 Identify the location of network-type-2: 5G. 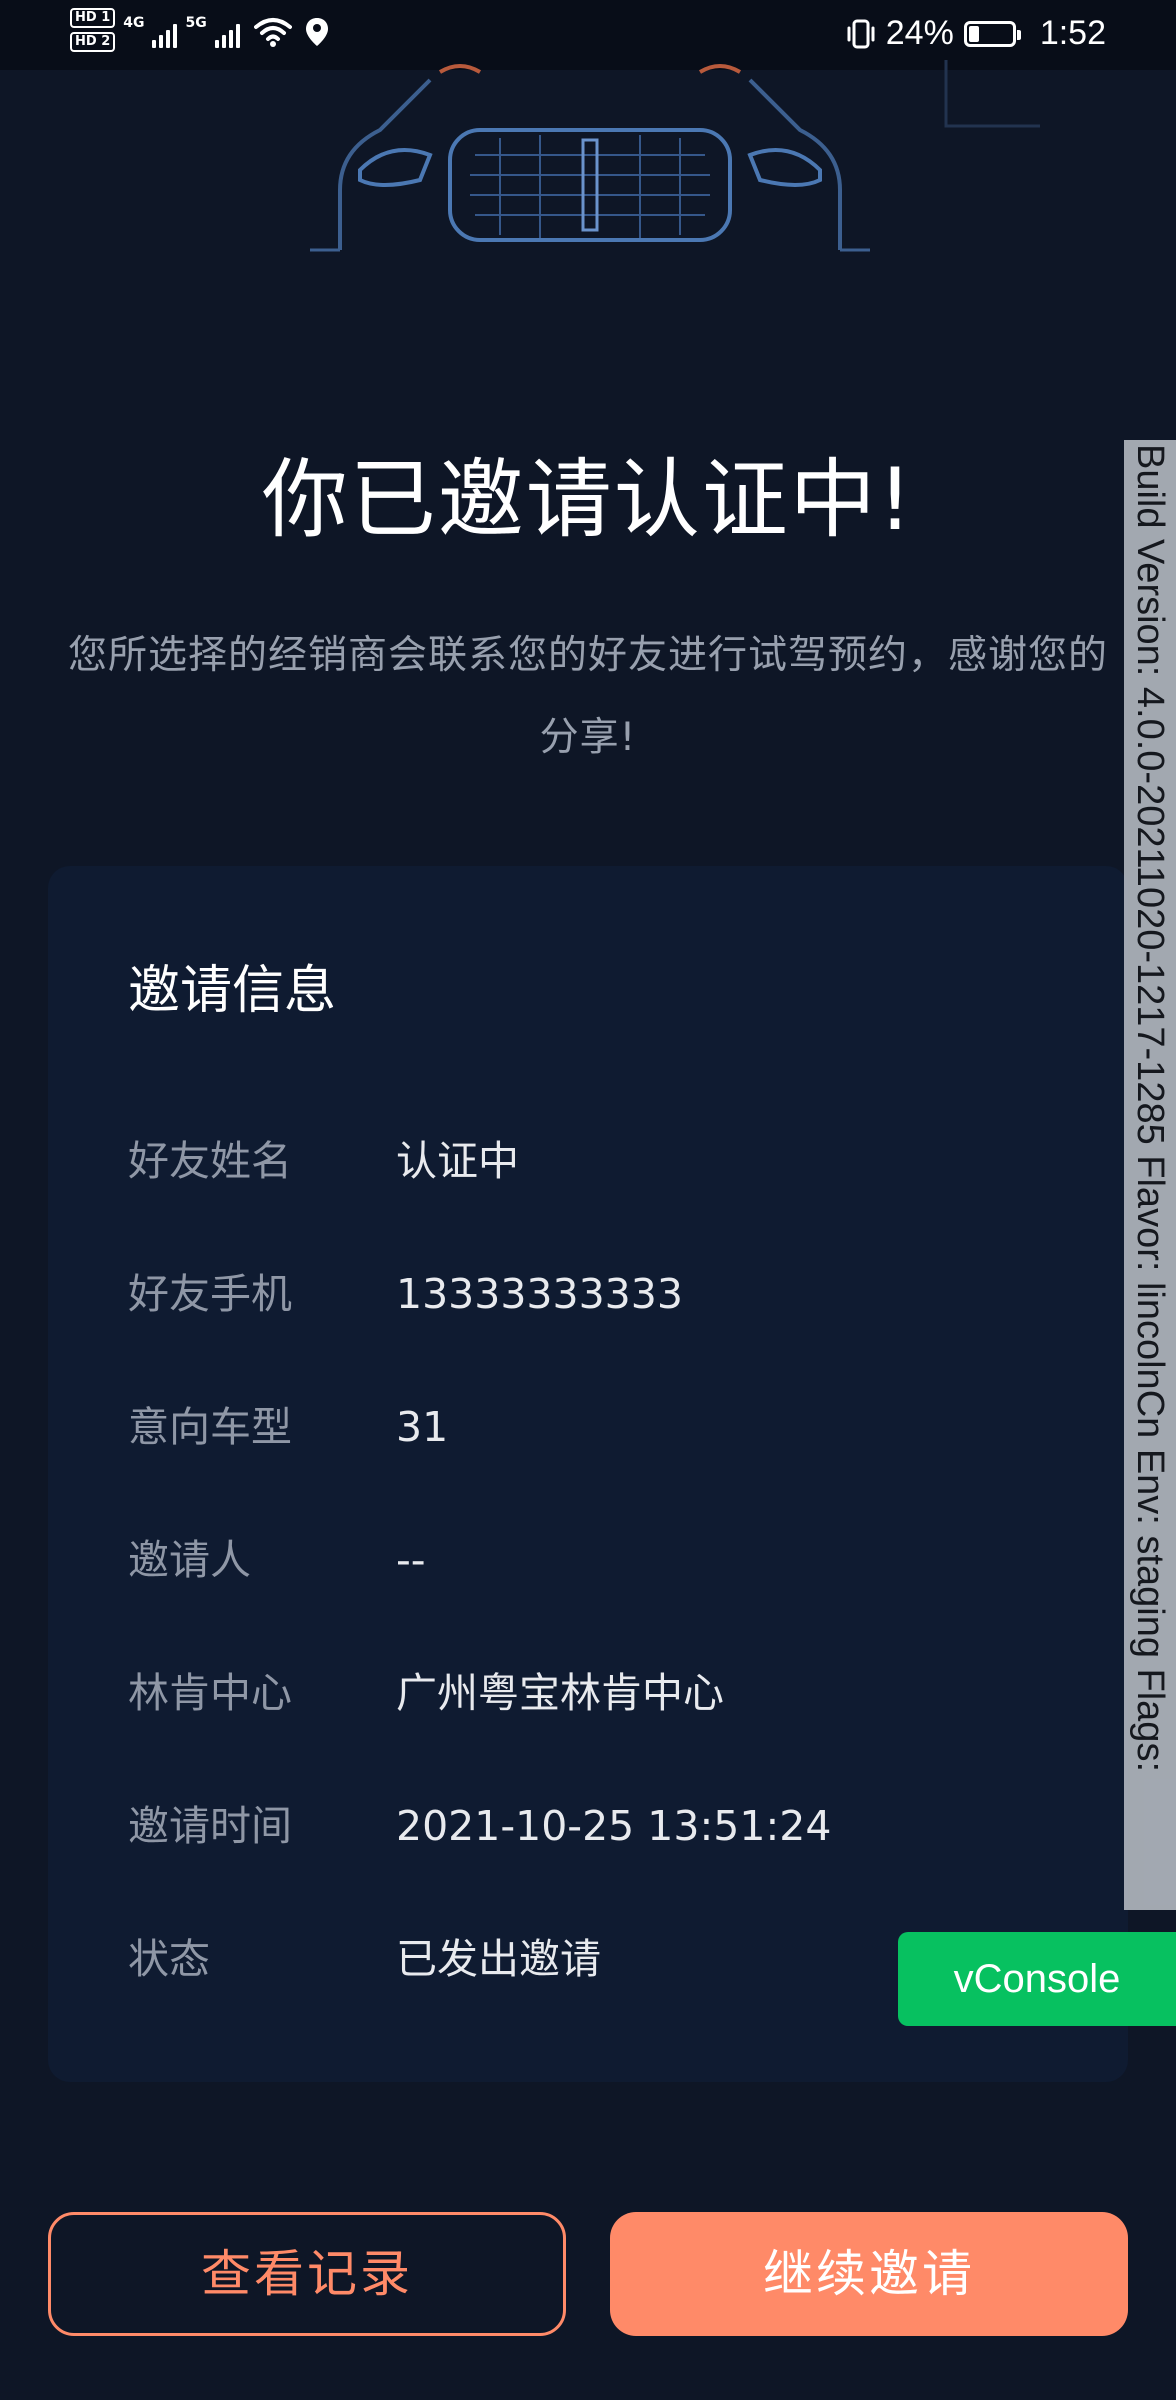
(196, 23).